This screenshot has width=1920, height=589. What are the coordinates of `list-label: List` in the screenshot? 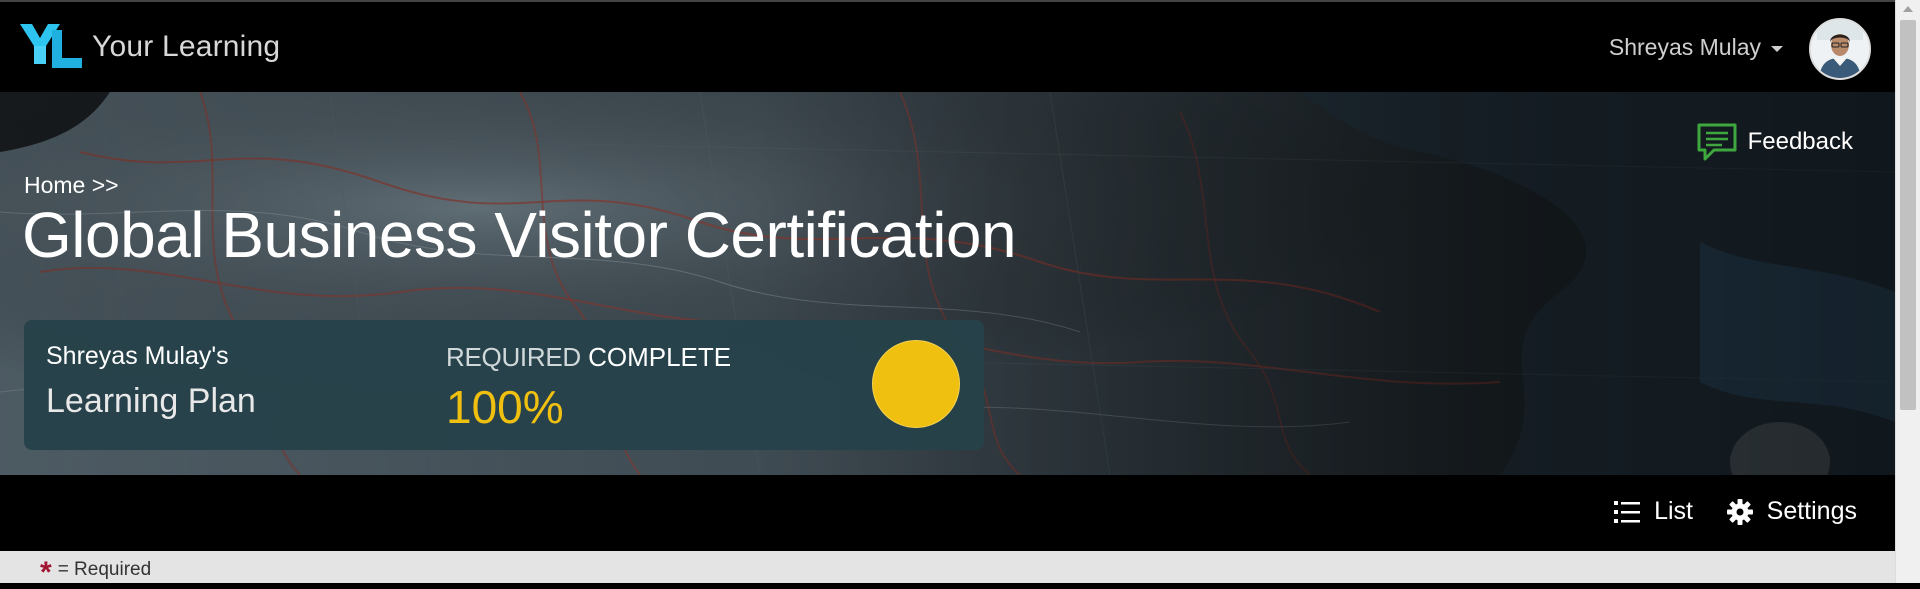 It's located at (1673, 511).